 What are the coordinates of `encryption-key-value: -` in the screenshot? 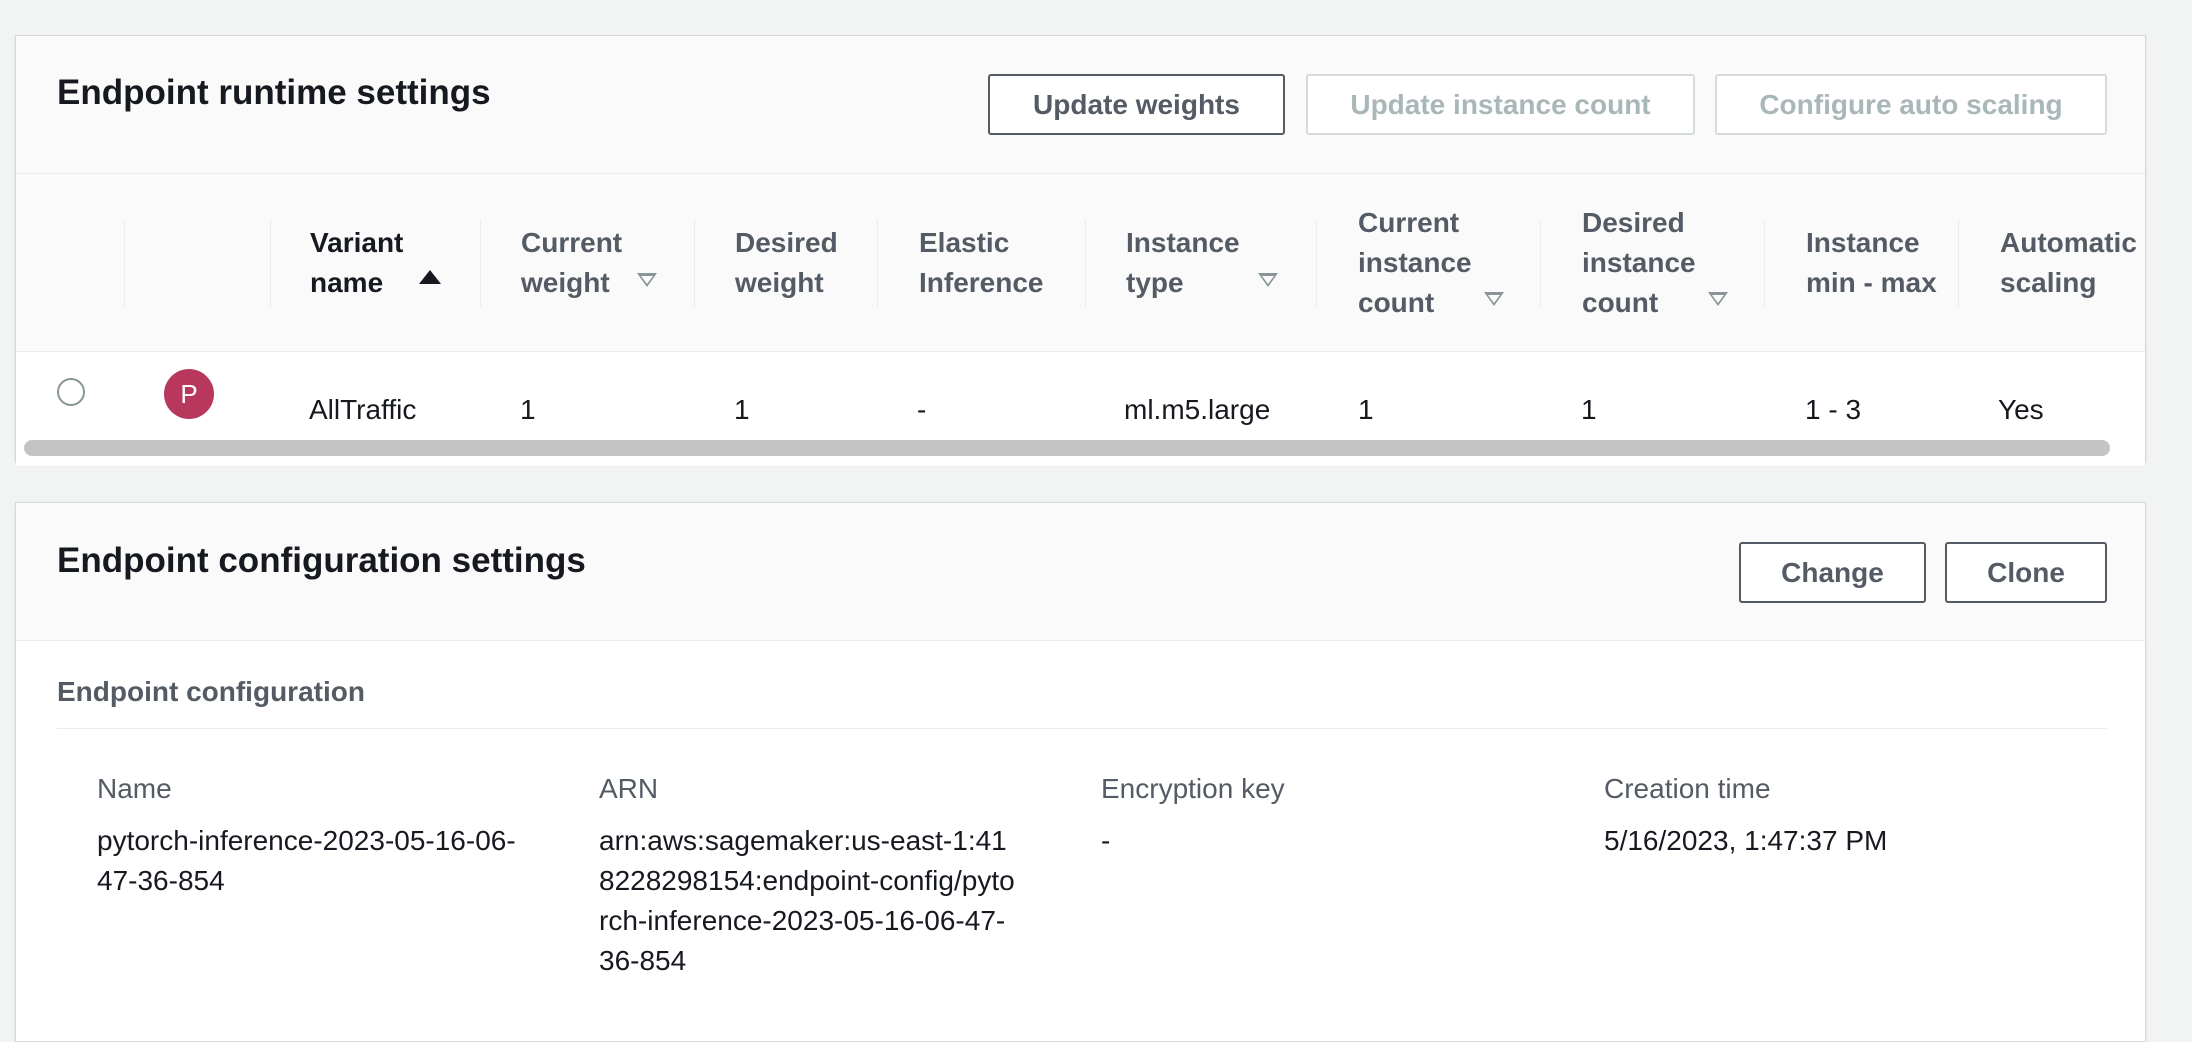 It's located at (1106, 840).